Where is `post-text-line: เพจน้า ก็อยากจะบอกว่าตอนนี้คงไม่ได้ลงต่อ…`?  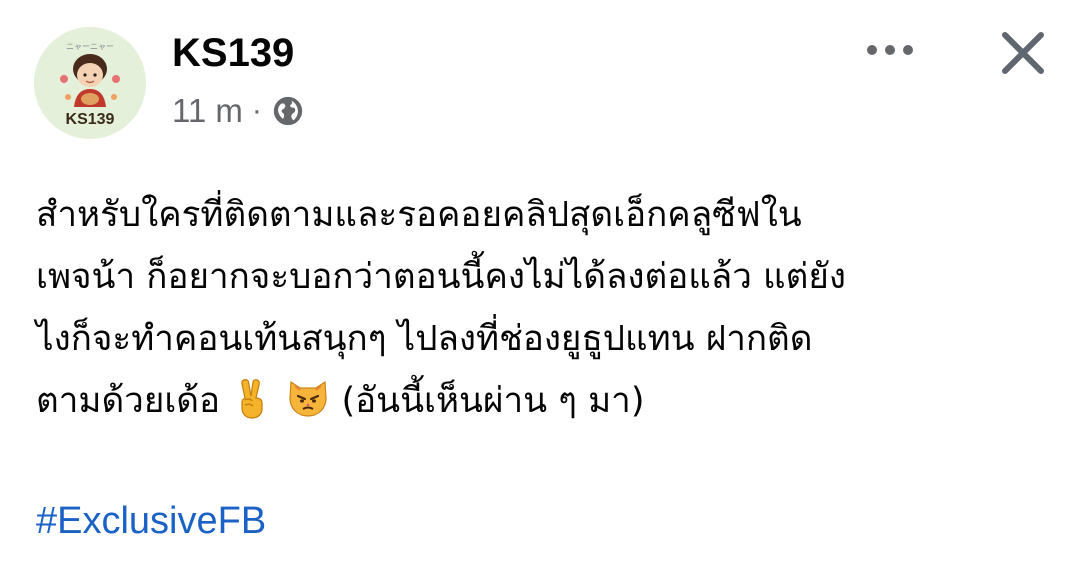
post-text-line: เพจน้า ก็อยากจะบอกว่าตอนนี้คงไม่ได้ลงต่อ… is located at coordinates (441, 277).